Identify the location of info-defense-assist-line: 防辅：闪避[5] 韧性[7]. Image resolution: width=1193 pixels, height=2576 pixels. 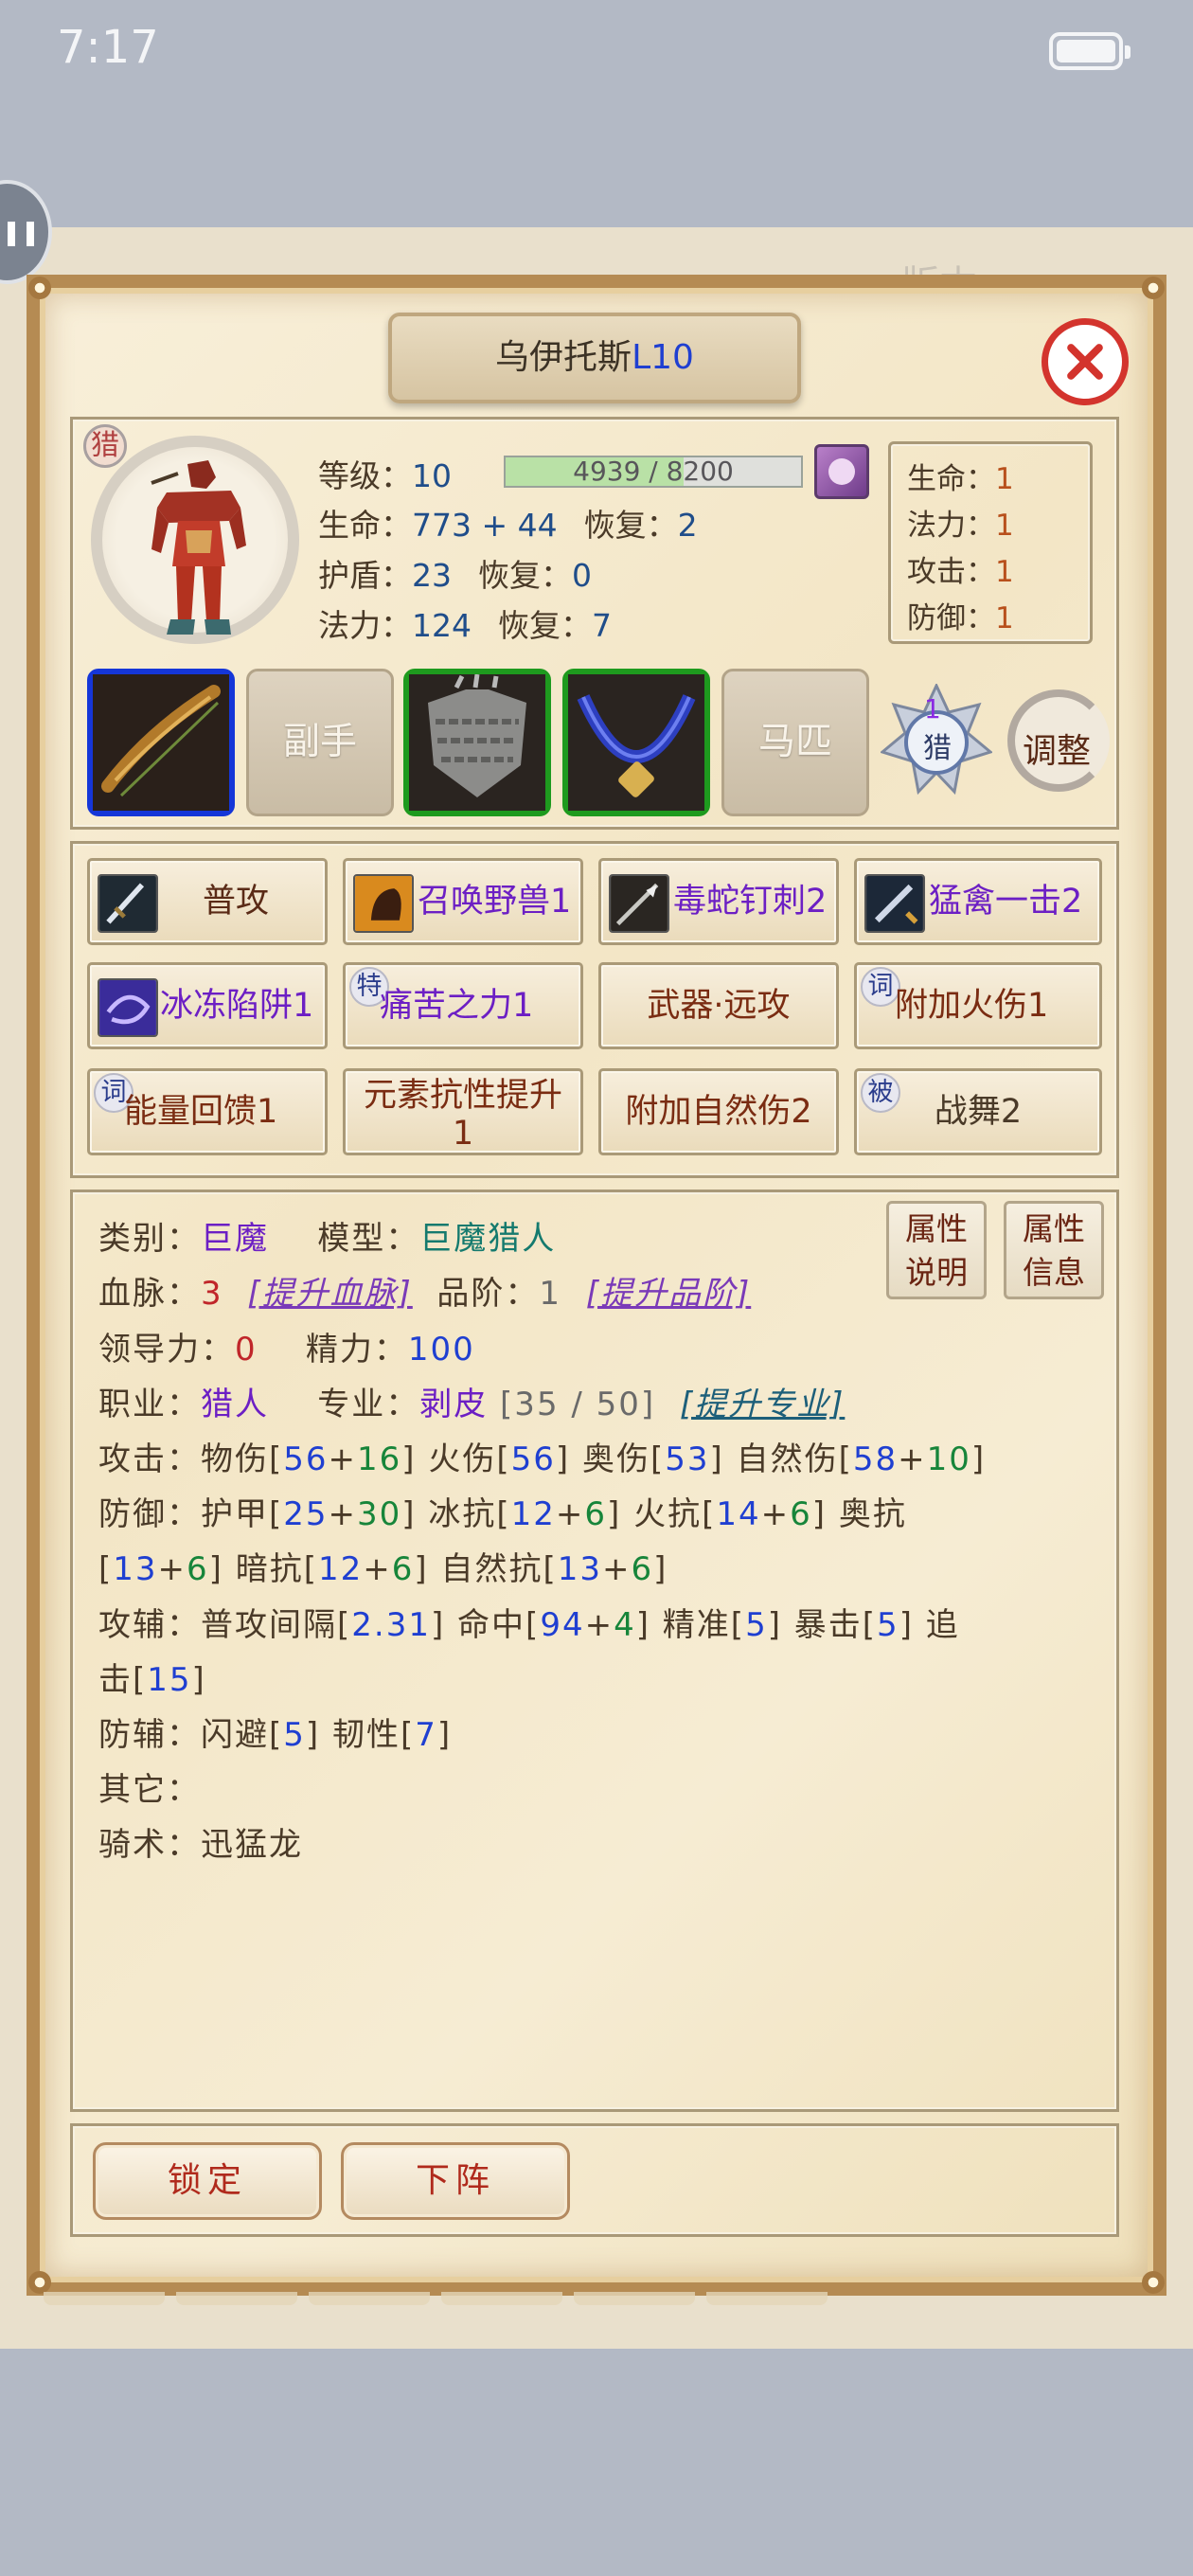
(275, 1735).